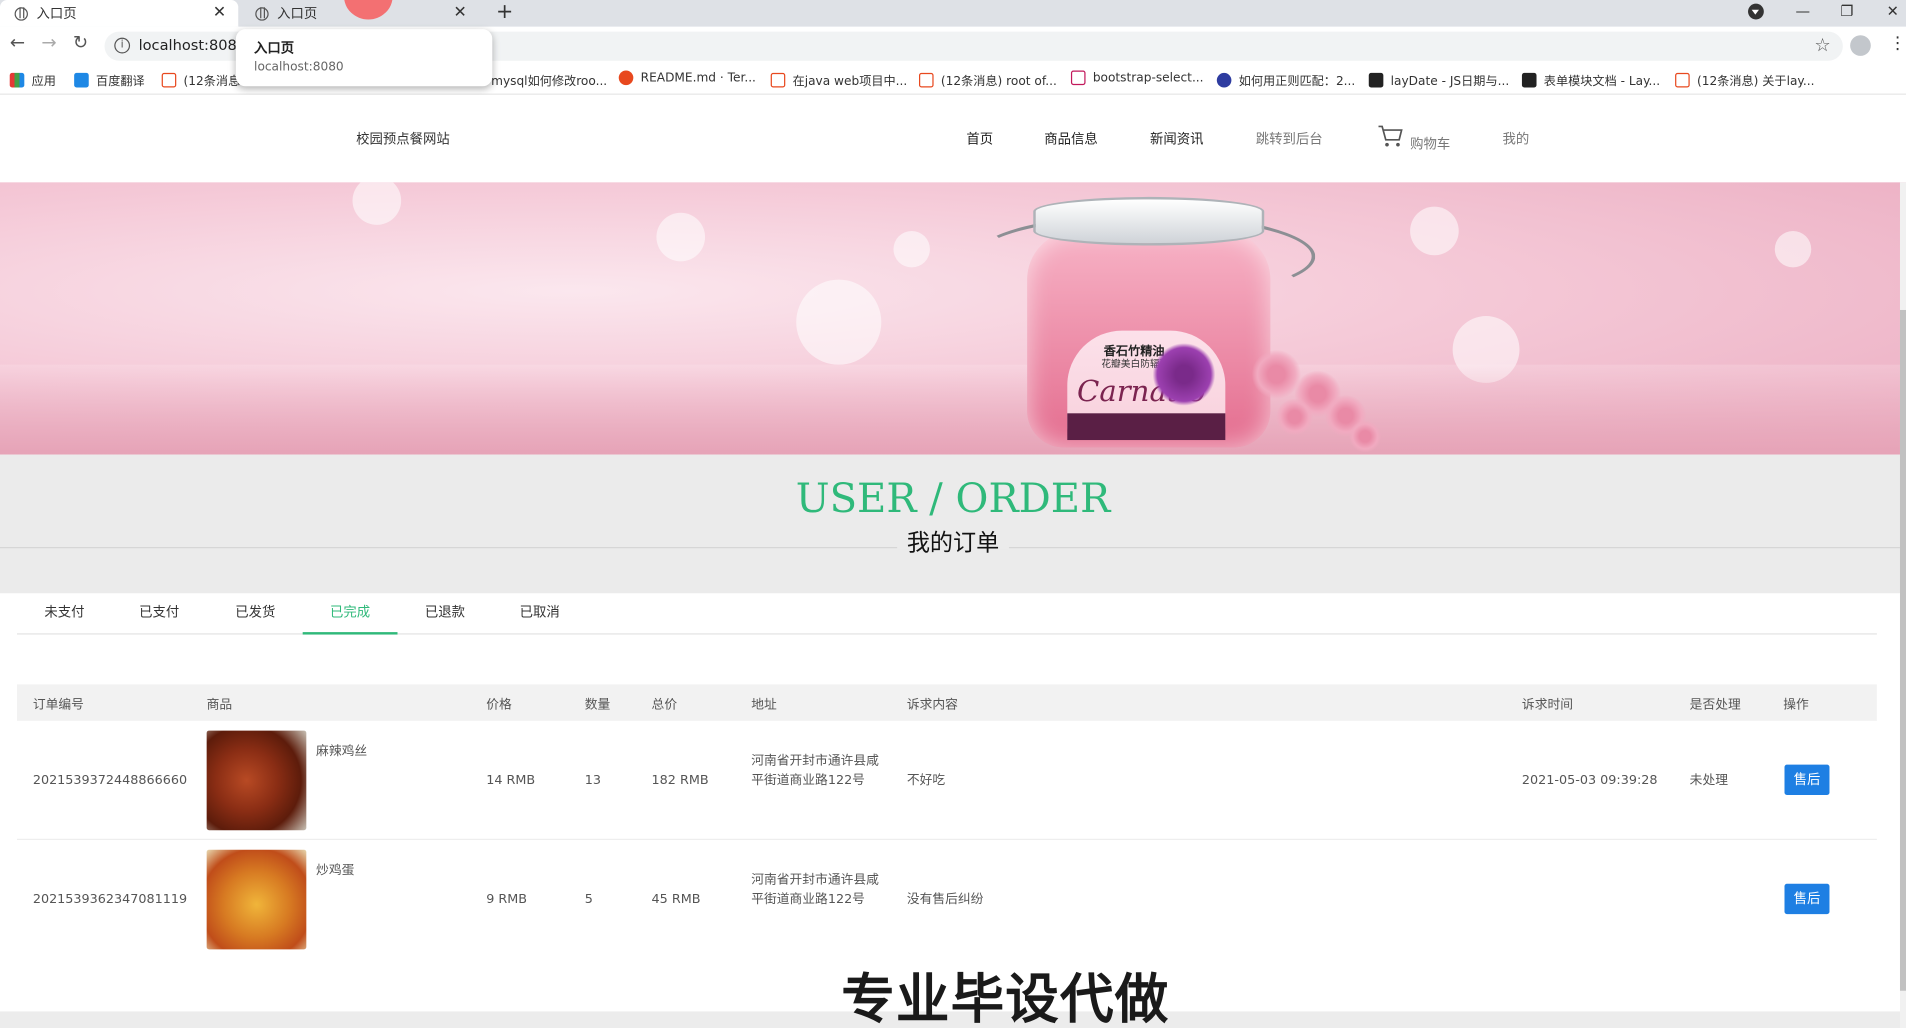 The image size is (1906, 1028). What do you see at coordinates (539, 613) in the screenshot?
I see `tab-cancelled: 已取消` at bounding box center [539, 613].